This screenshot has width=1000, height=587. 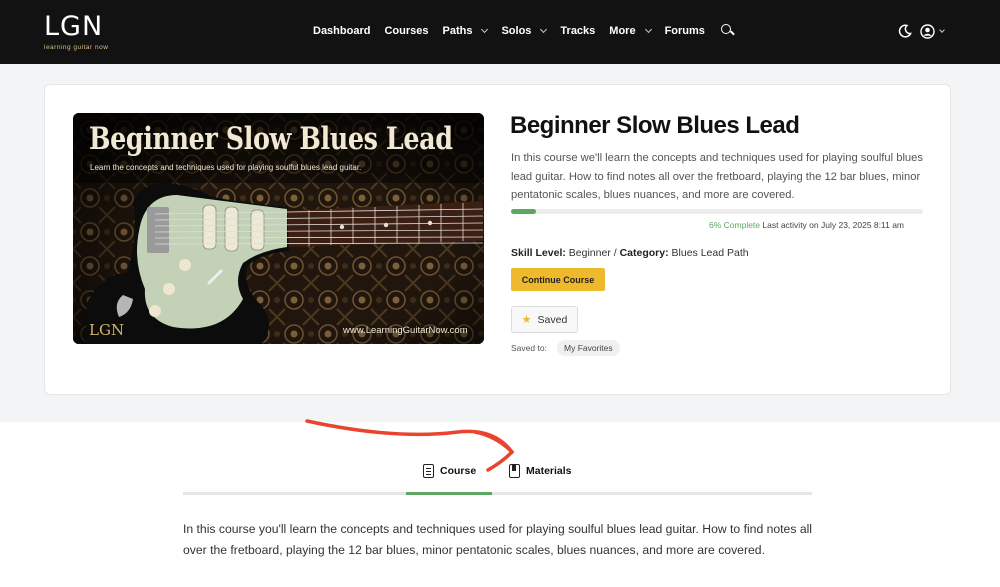 I want to click on nav-dashboard: Dashboard, so click(x=341, y=31).